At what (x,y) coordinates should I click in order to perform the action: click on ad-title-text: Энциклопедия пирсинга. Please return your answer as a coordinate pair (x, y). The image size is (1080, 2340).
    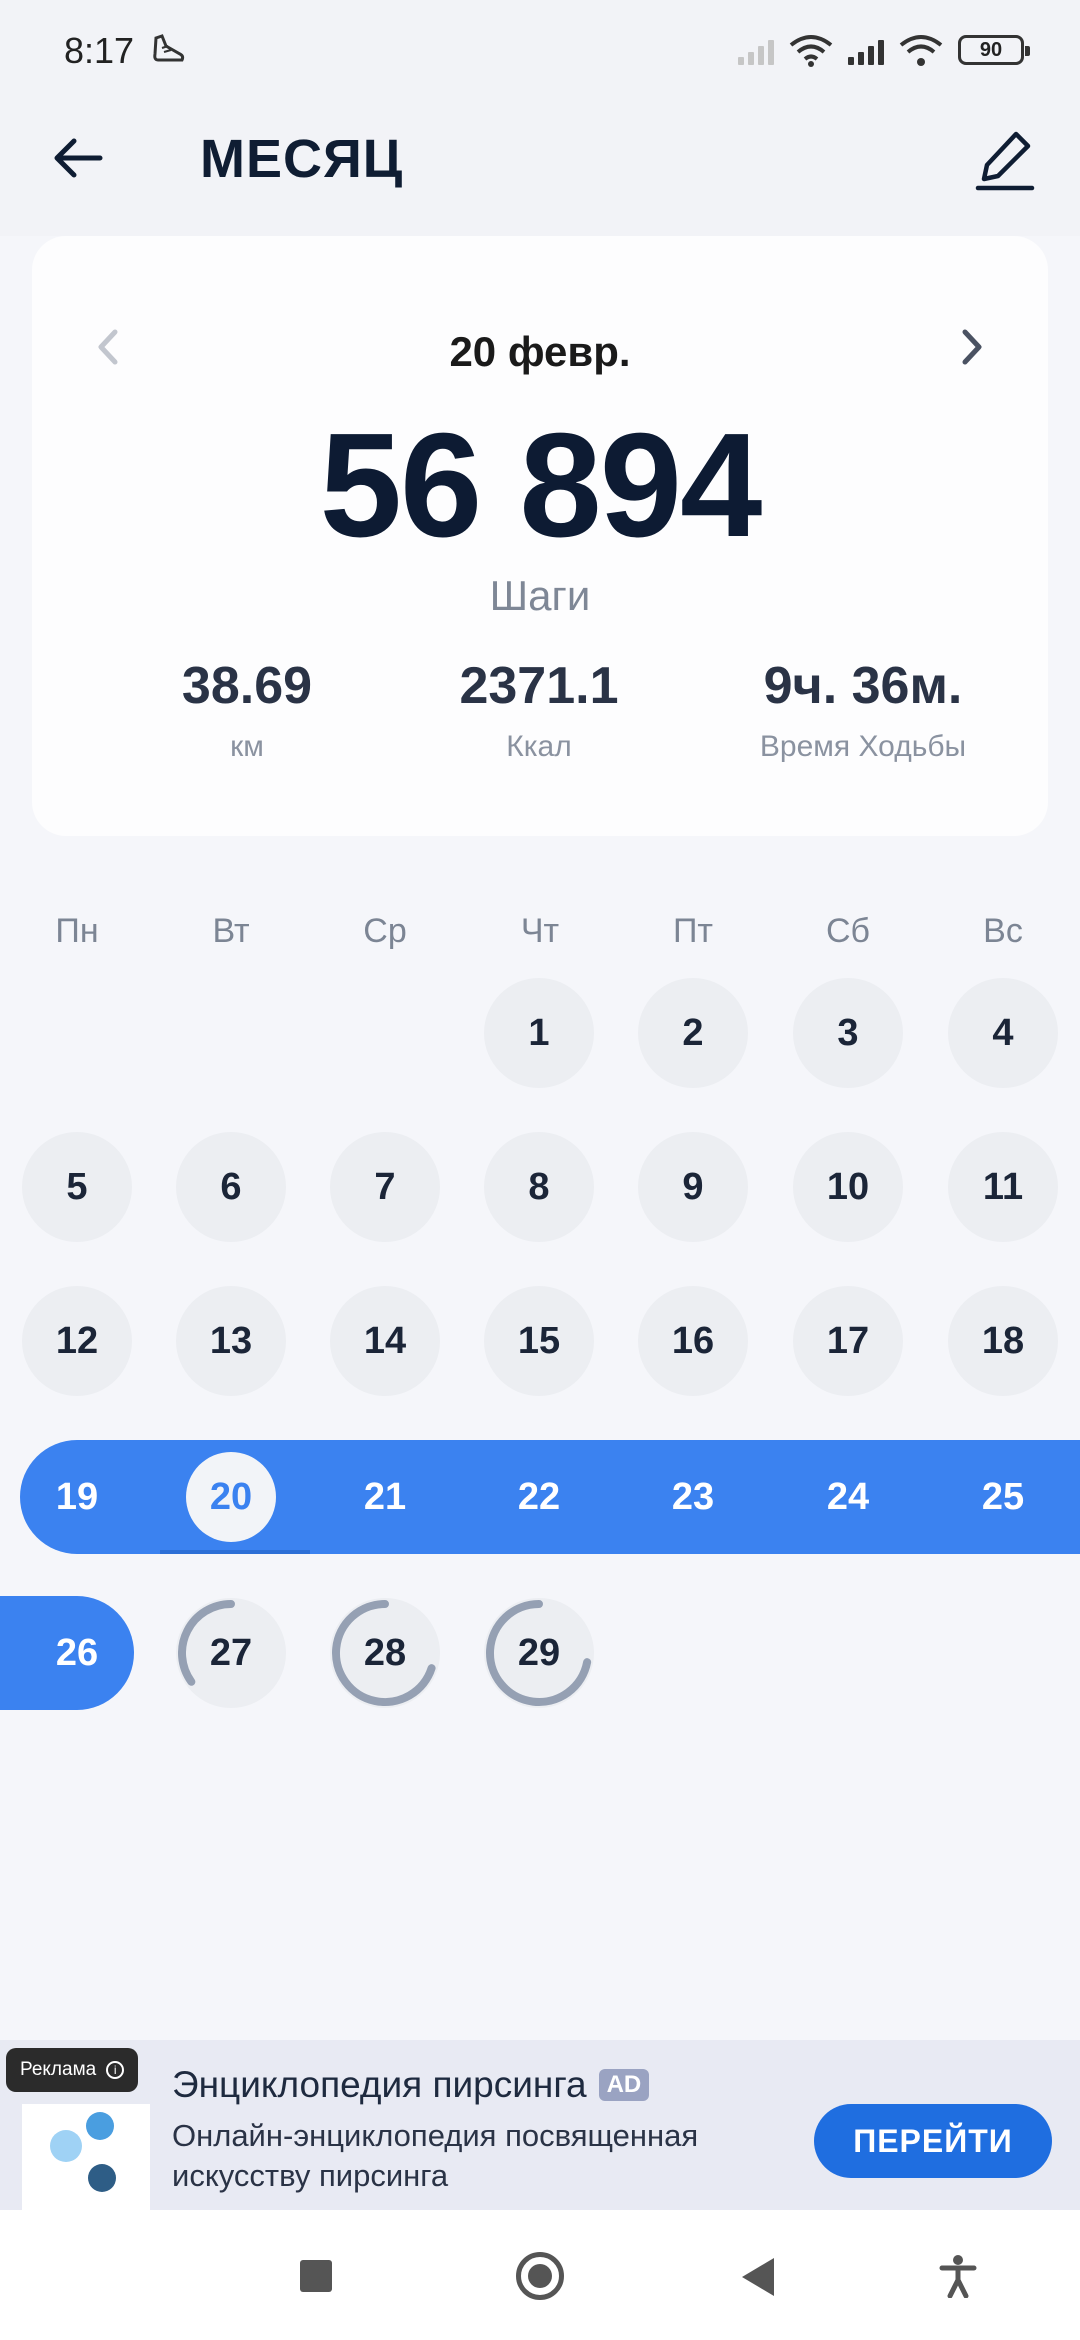
    Looking at the image, I should click on (379, 2084).